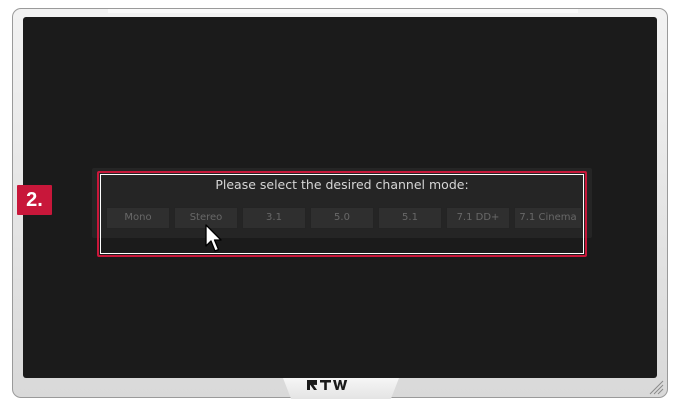 The height and width of the screenshot is (402, 674). I want to click on step-number-badge: 2., so click(34, 200).